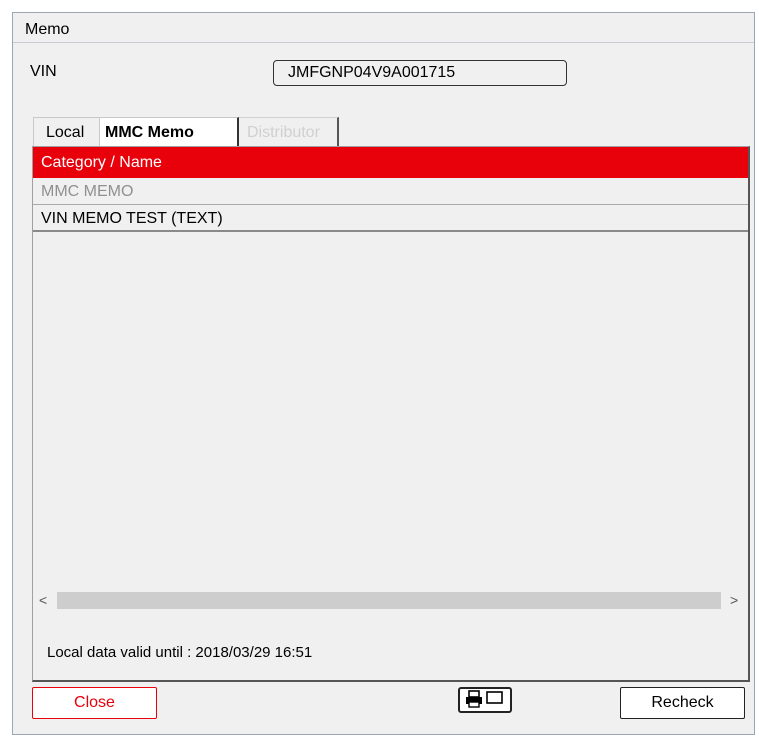 The image size is (759, 738). Describe the element at coordinates (390, 162) in the screenshot. I see `list-header-category-name: Category / Name` at that location.